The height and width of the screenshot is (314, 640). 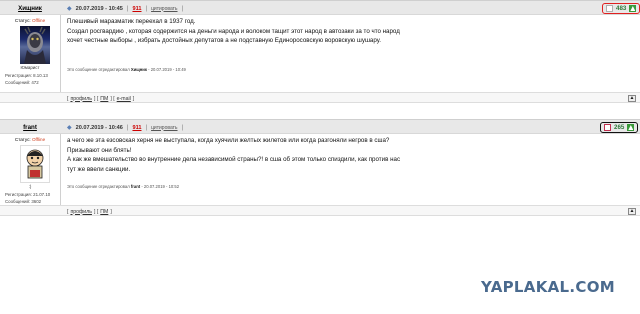 I want to click on email-link: e-mail, so click(x=124, y=99).